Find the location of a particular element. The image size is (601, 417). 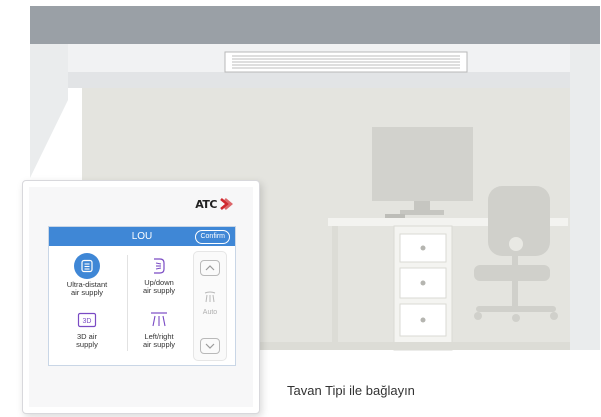

left-wall is located at coordinates (49, 111).